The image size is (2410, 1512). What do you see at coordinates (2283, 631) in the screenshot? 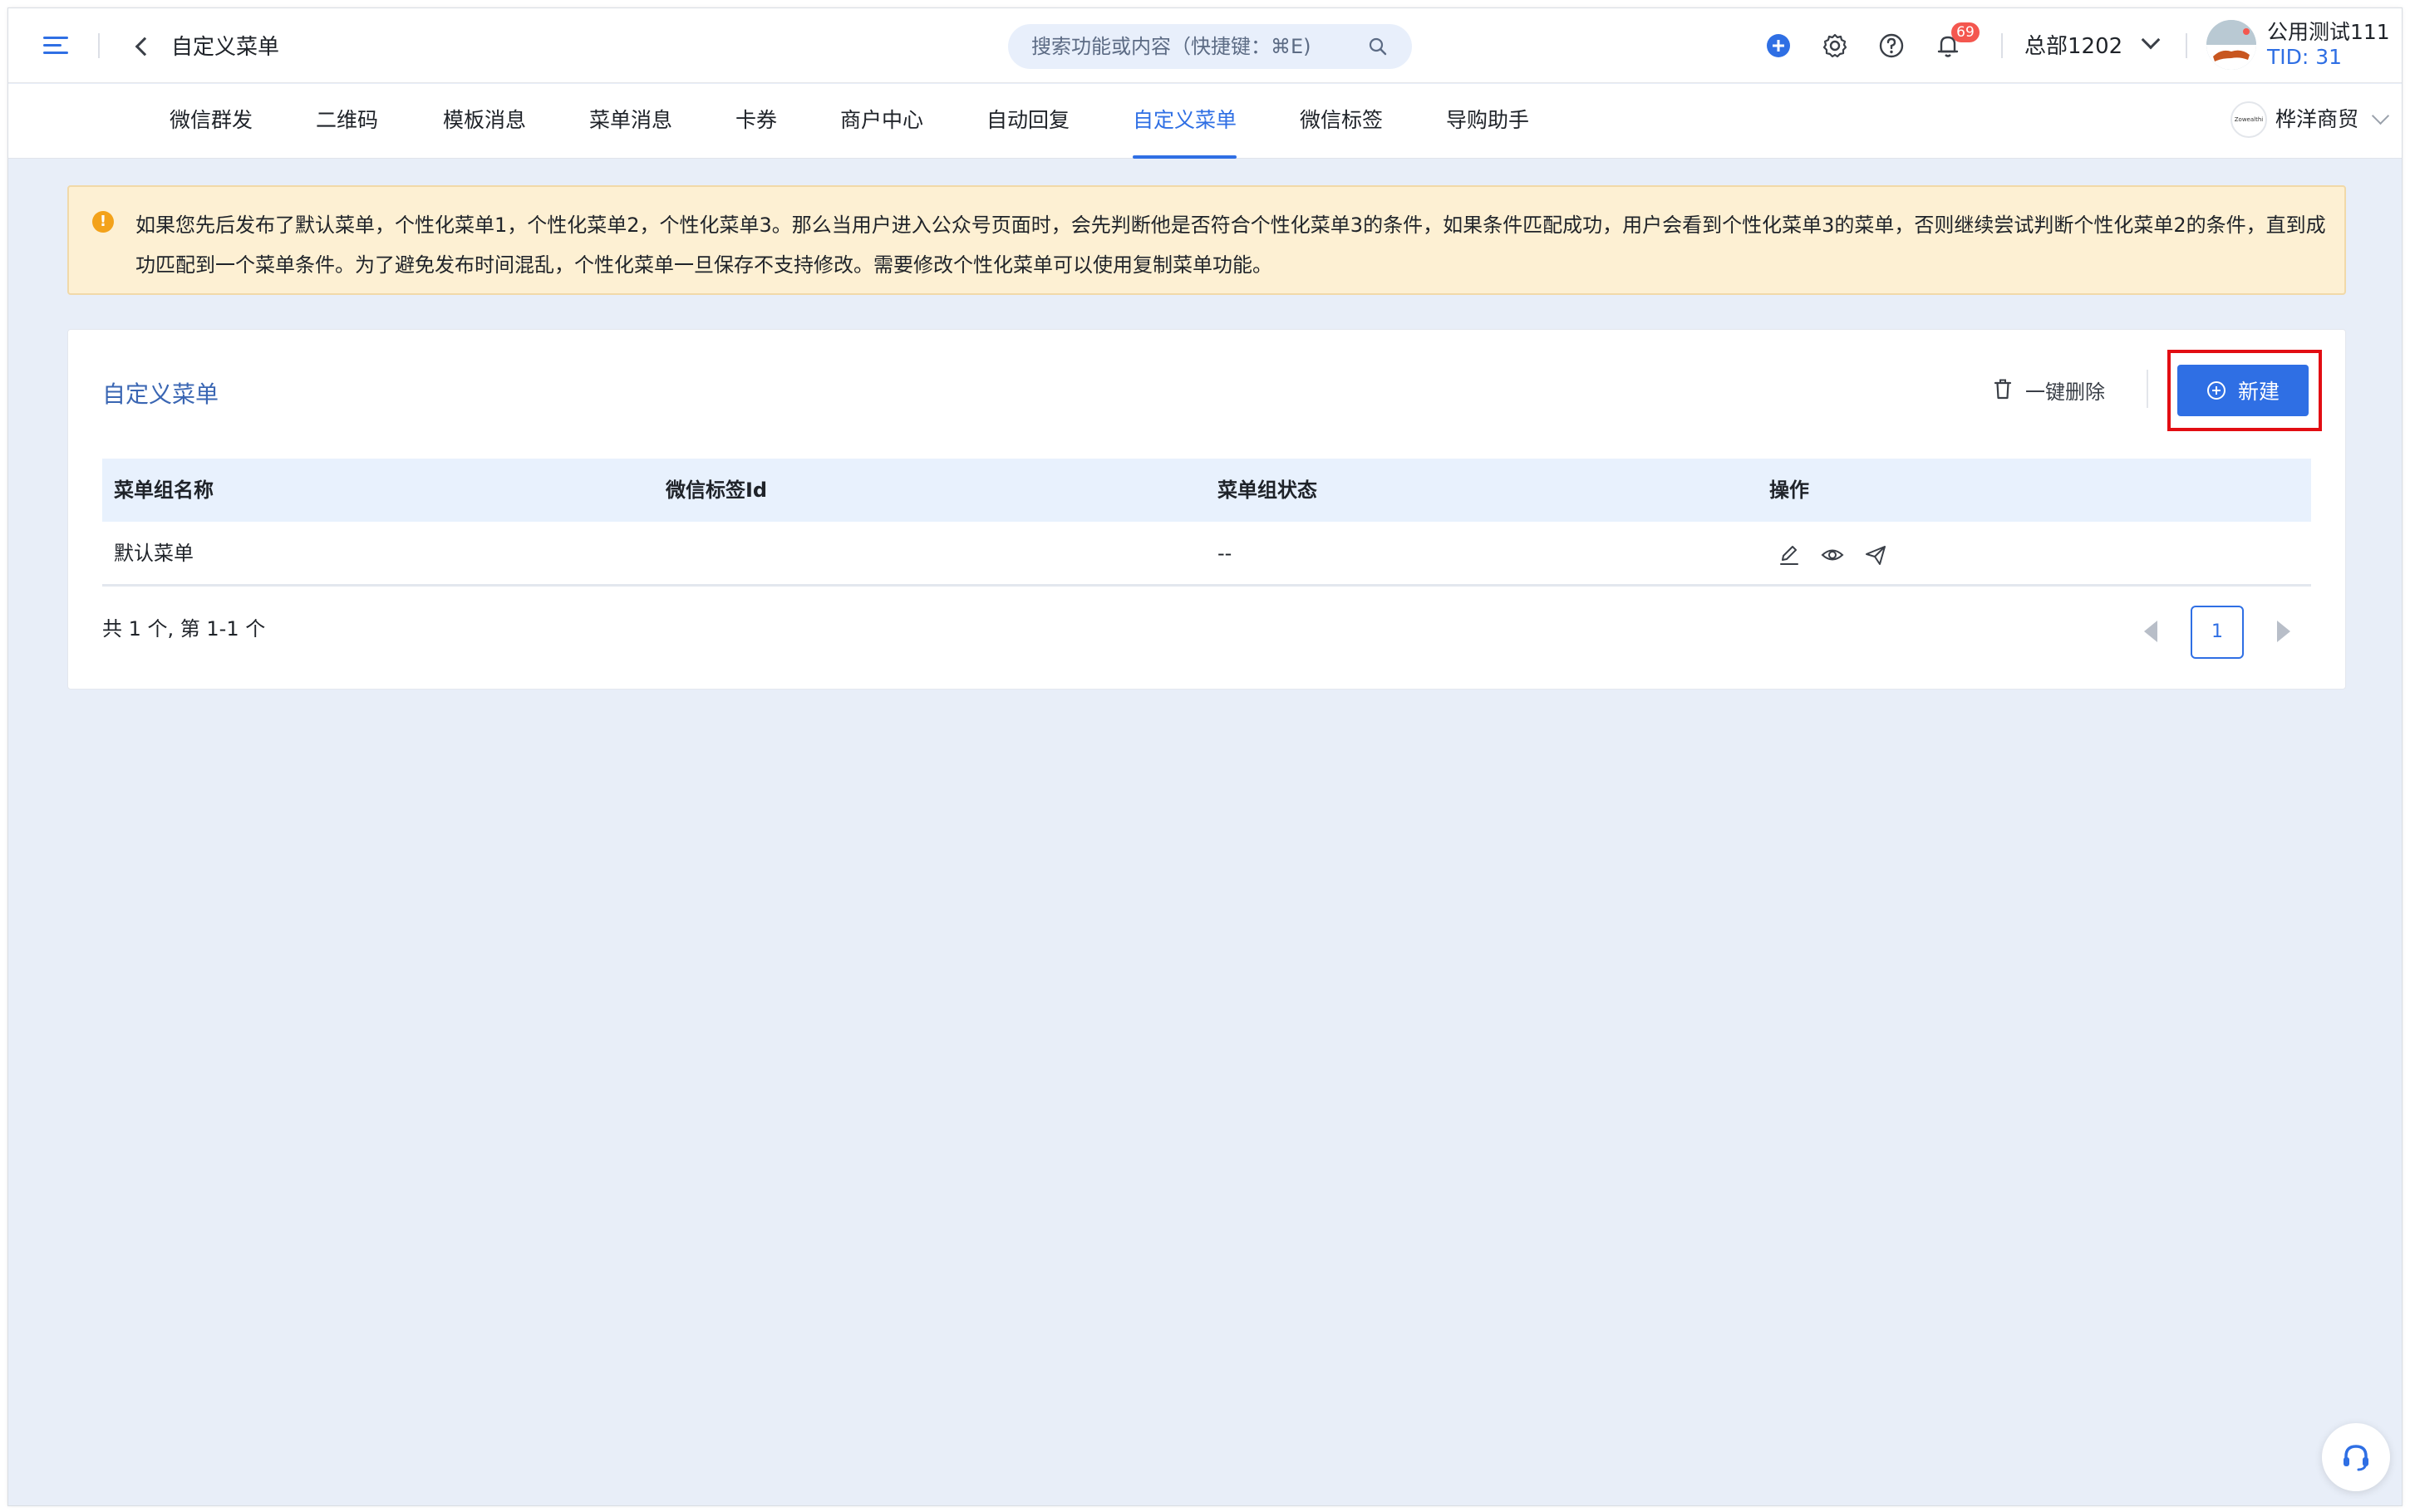
I see `next-page-icon` at bounding box center [2283, 631].